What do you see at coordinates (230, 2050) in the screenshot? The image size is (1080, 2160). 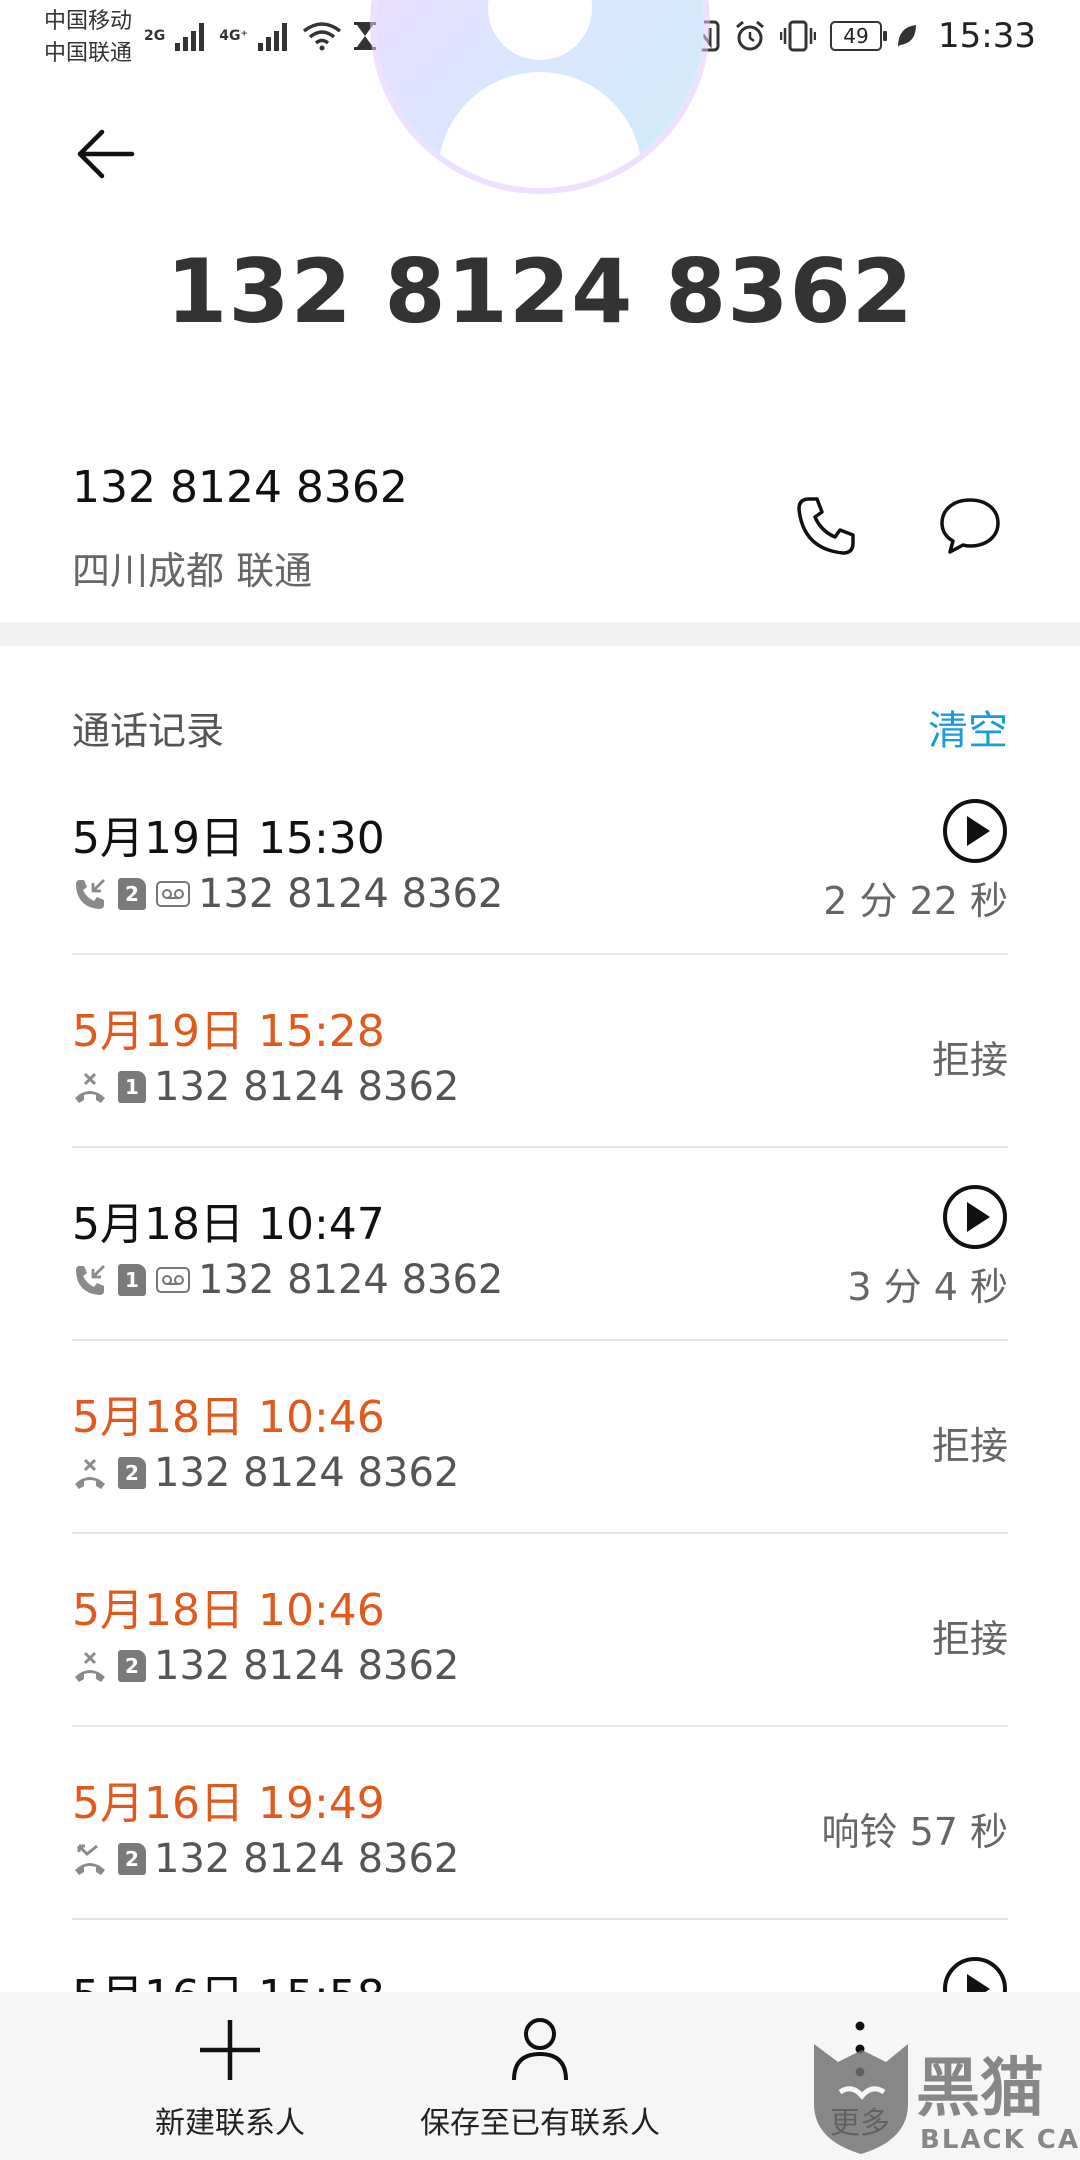 I see `plus-icon` at bounding box center [230, 2050].